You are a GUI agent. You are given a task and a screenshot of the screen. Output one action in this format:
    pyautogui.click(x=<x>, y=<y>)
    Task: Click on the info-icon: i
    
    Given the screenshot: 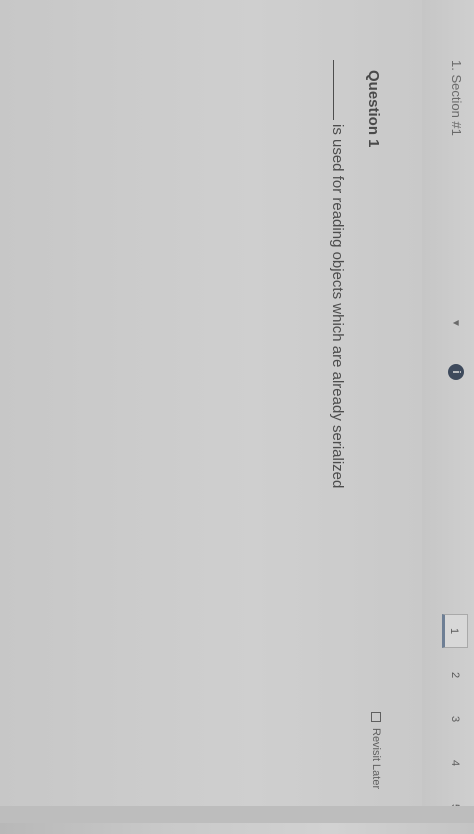 What is the action you would take?
    pyautogui.click(x=456, y=372)
    